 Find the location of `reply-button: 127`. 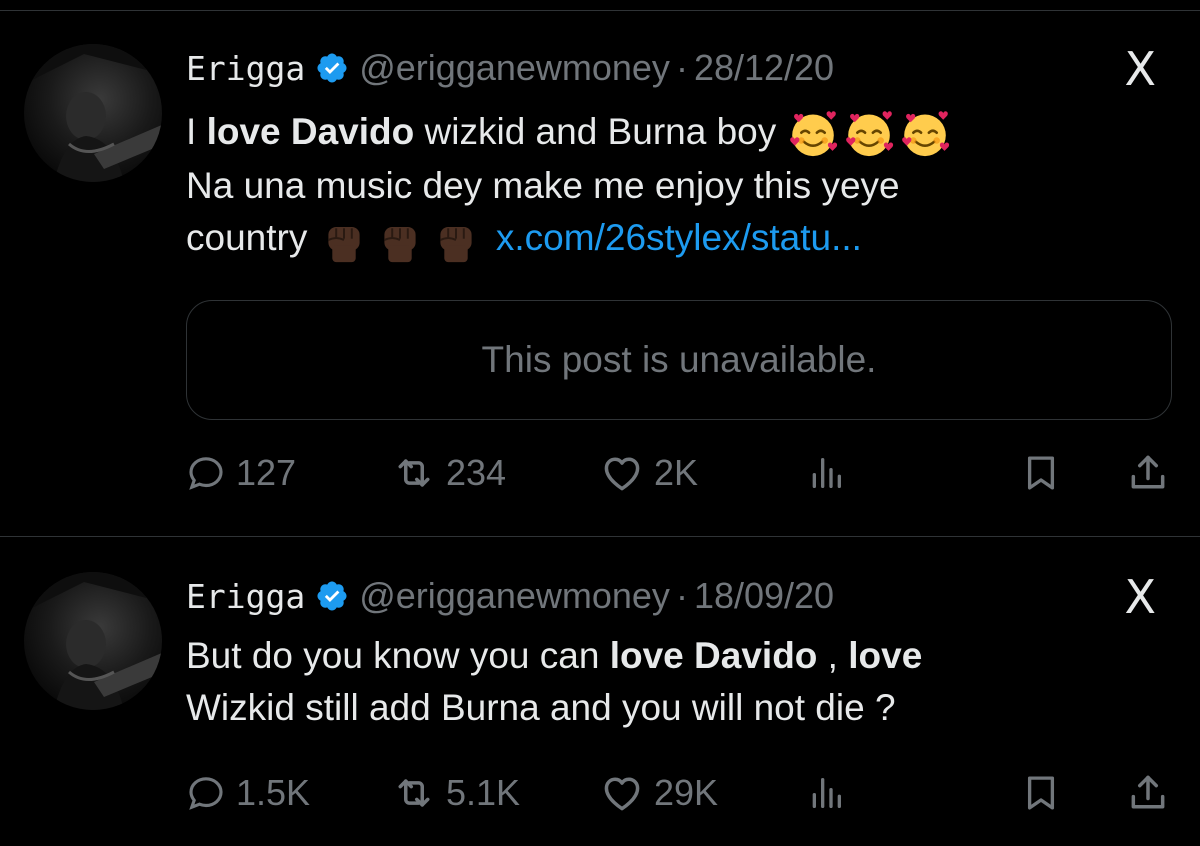

reply-button: 127 is located at coordinates (241, 473).